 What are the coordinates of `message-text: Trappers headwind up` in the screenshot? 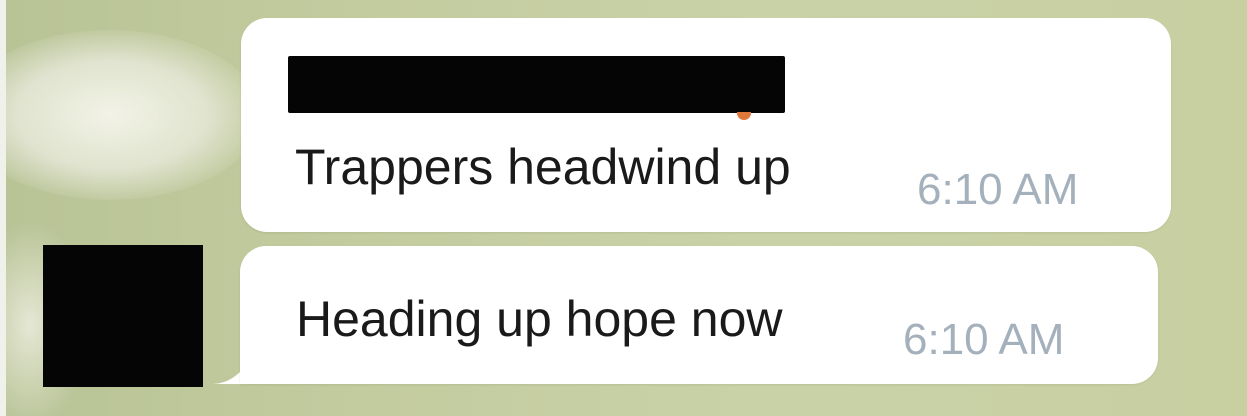 It's located at (543, 167).